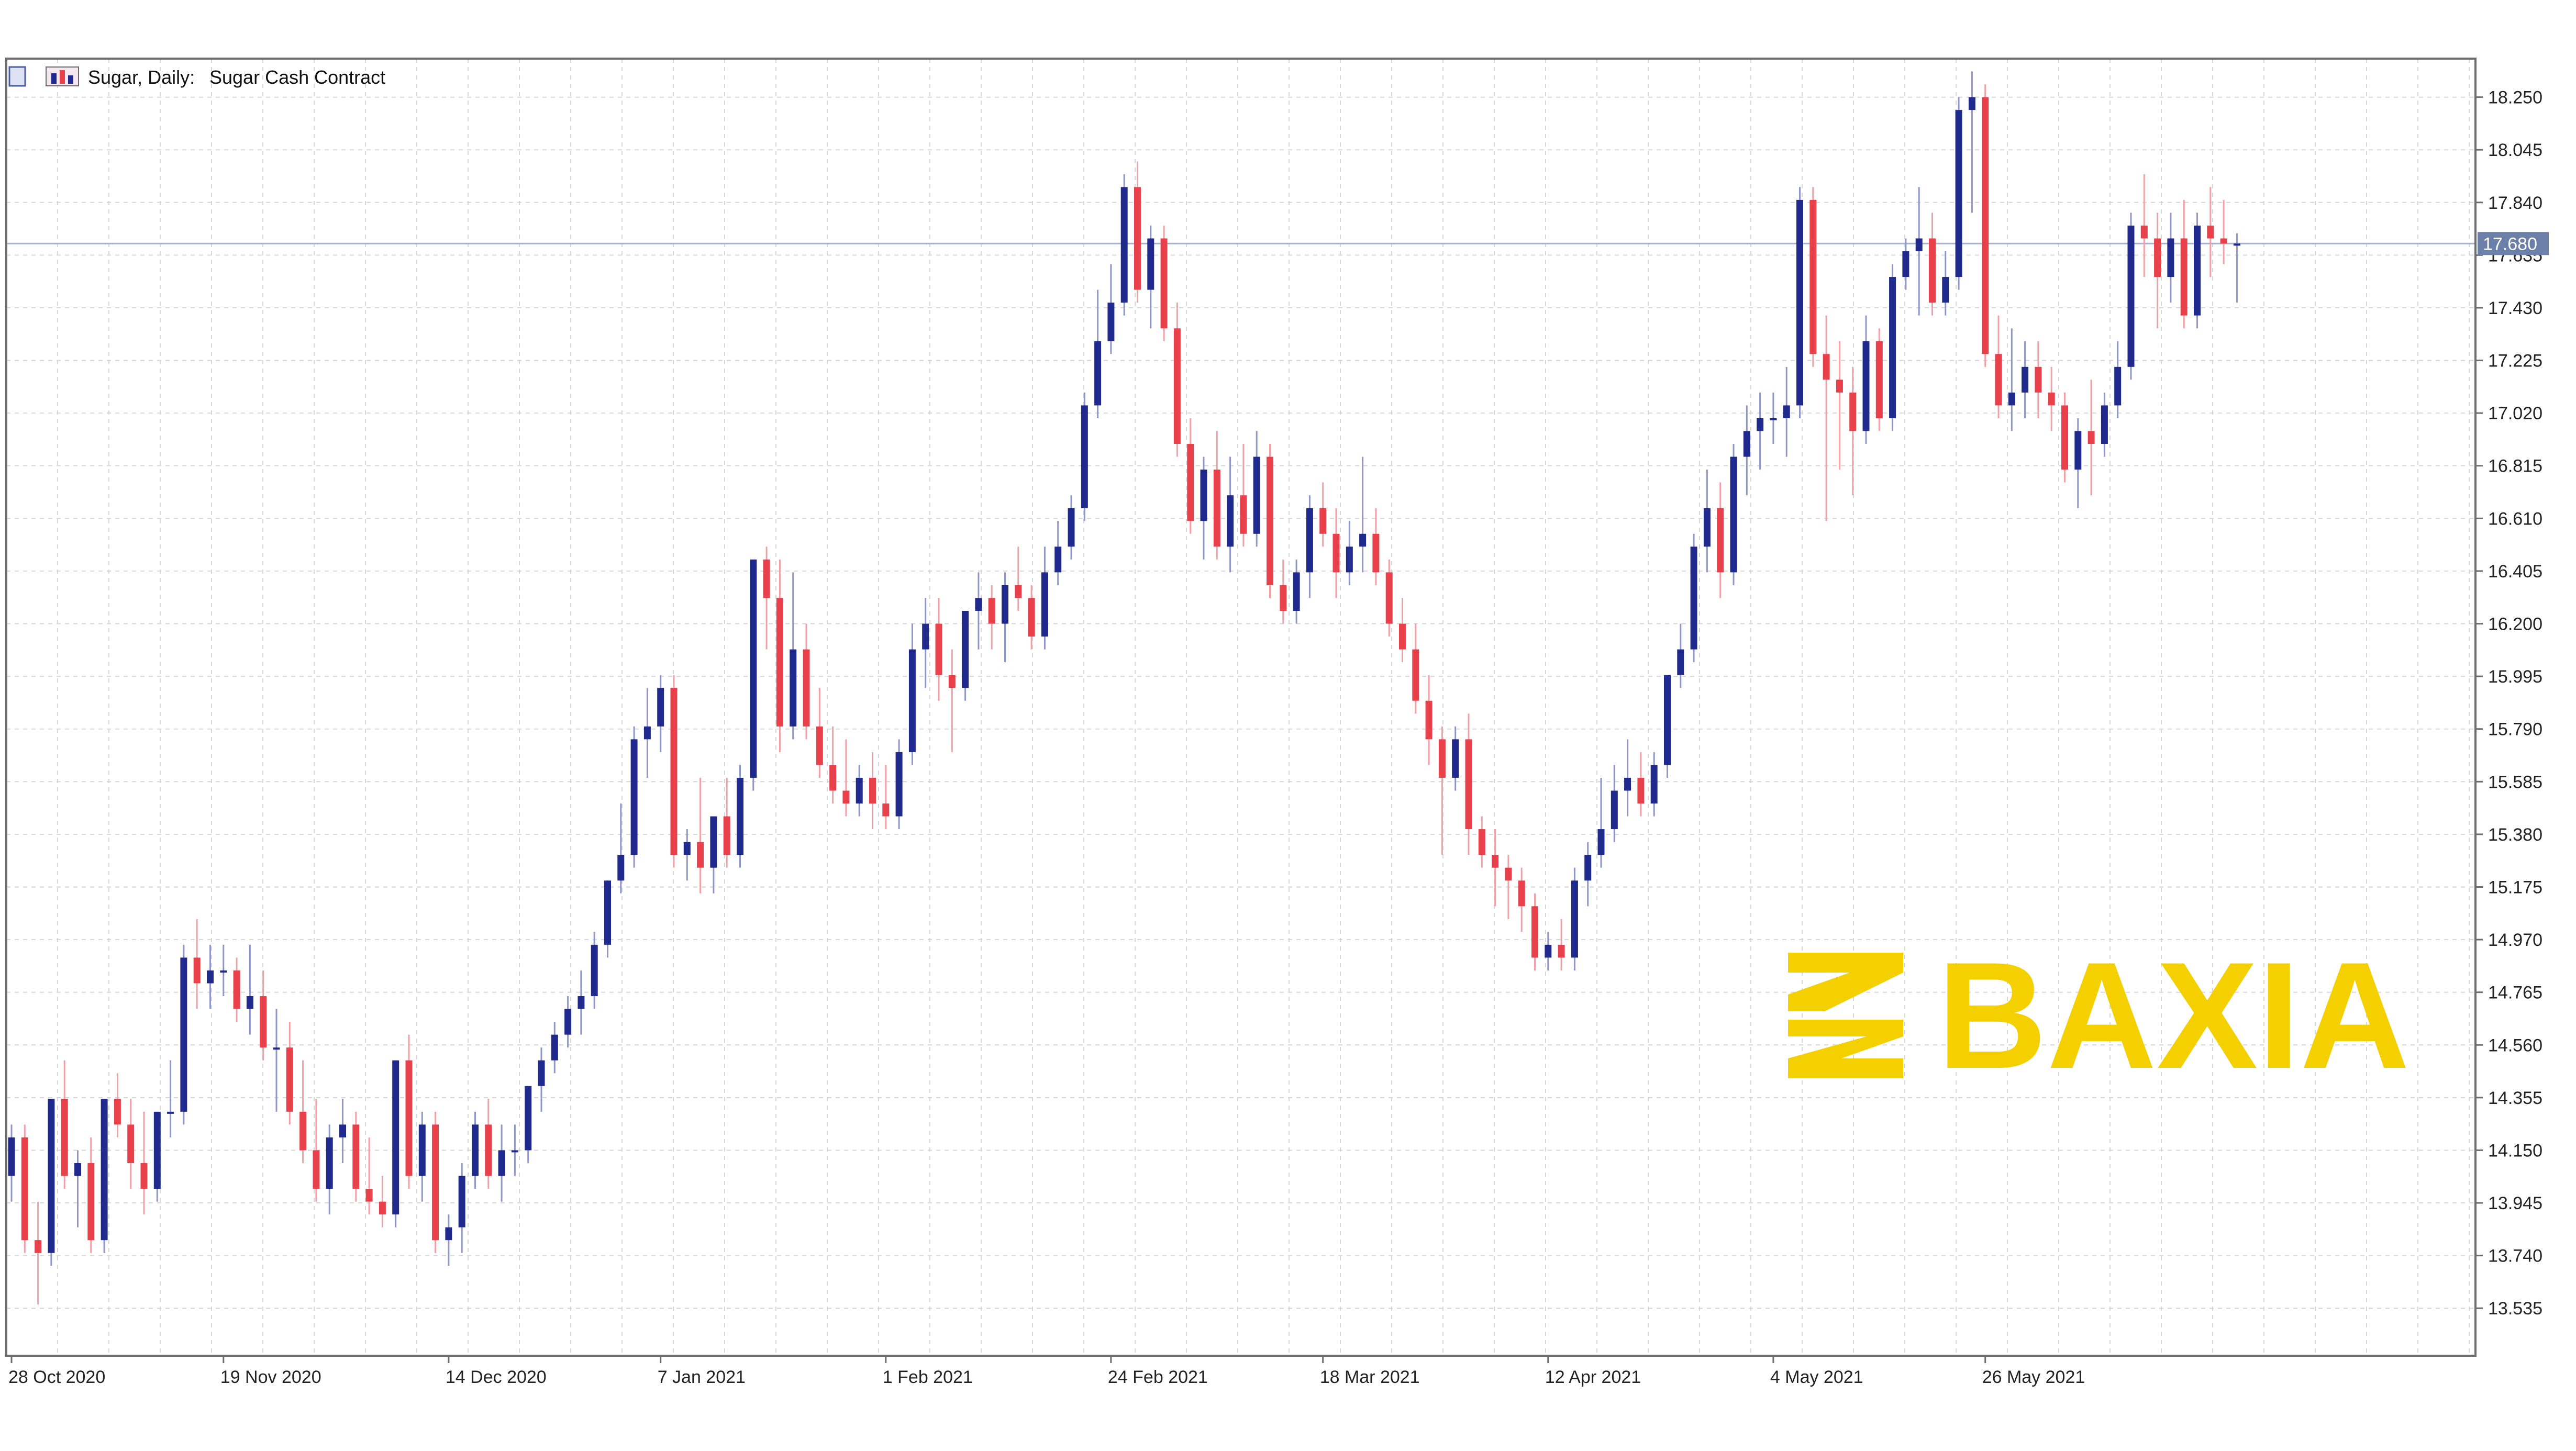 Image resolution: width=2576 pixels, height=1451 pixels. Describe the element at coordinates (2515, 1309) in the screenshot. I see `price-tick-label: 13.535` at that location.